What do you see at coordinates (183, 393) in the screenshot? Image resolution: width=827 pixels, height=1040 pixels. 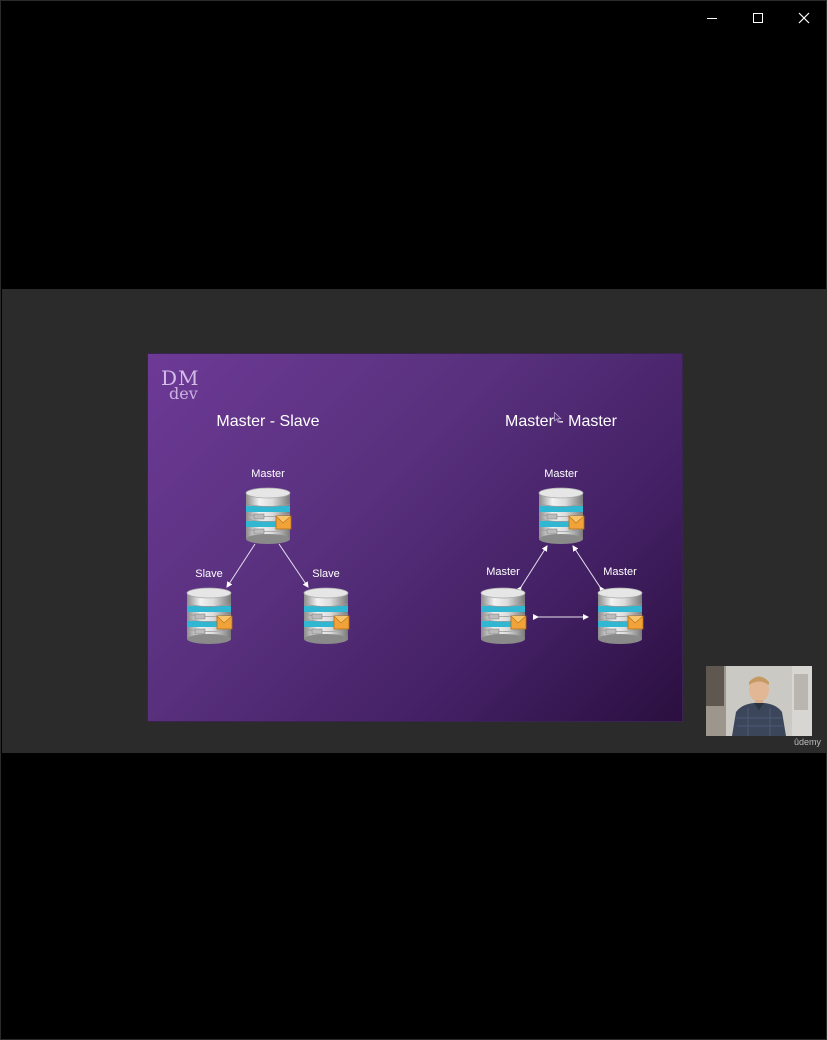 I see `logo-line-2: dev` at bounding box center [183, 393].